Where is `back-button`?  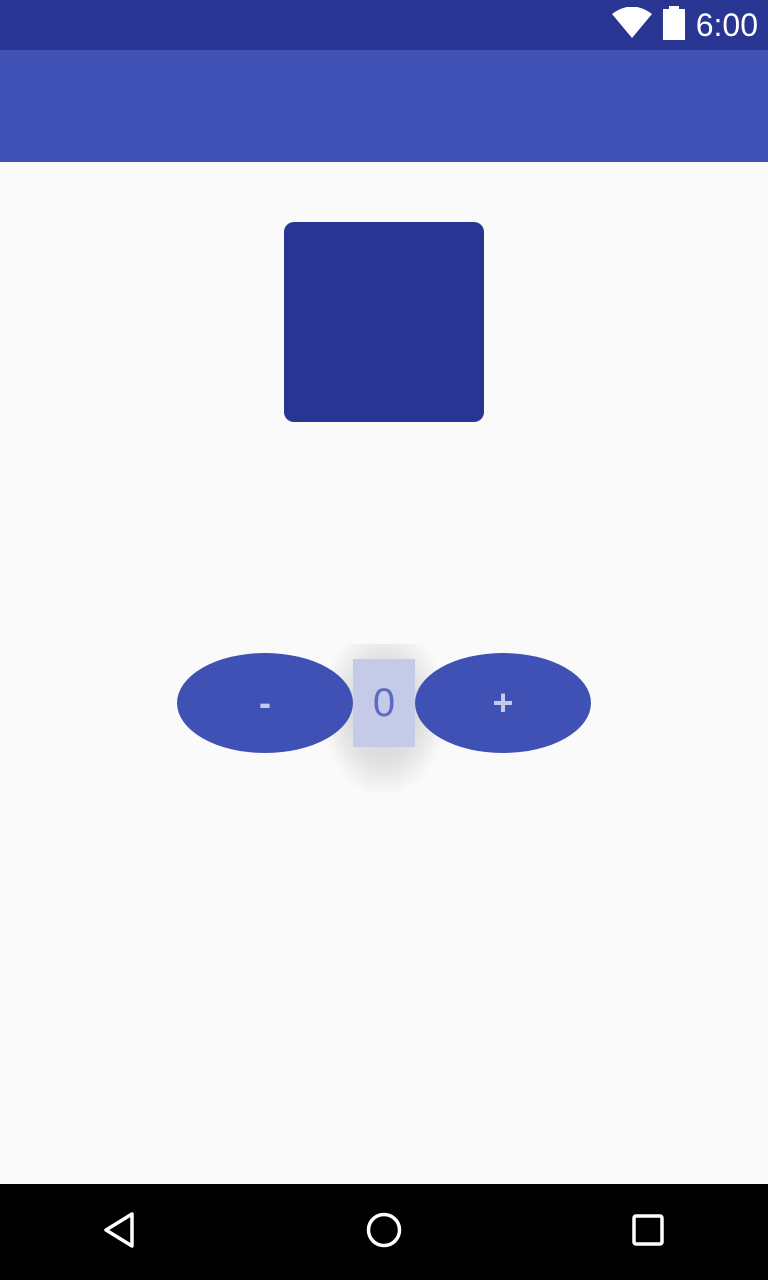 back-button is located at coordinates (120, 1232).